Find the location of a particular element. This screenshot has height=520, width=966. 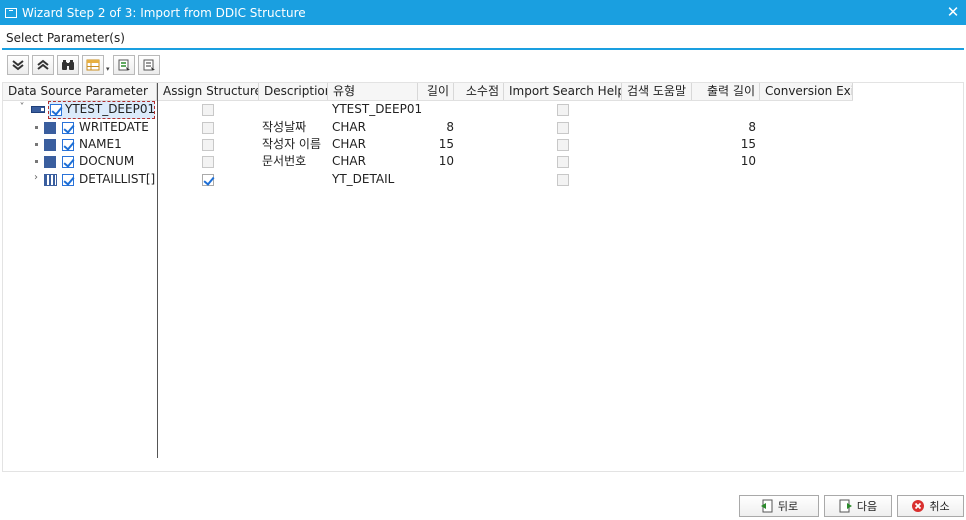

output-length-cell: 15 is located at coordinates (748, 144).